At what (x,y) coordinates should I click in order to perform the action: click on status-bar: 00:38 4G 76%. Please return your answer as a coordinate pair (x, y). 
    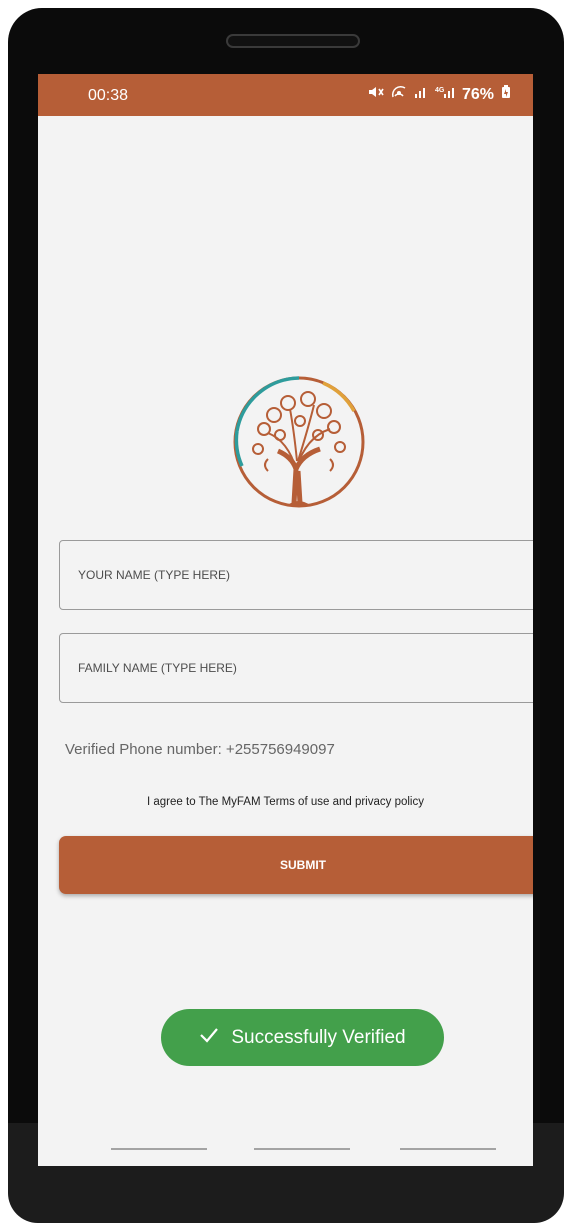
    Looking at the image, I should click on (285, 95).